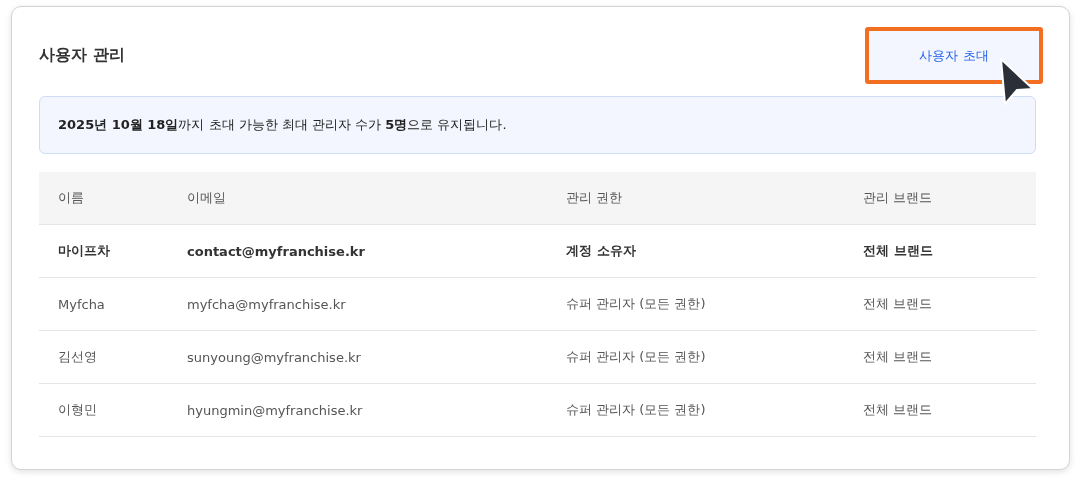 The height and width of the screenshot is (484, 1081). Describe the element at coordinates (357, 251) in the screenshot. I see `table-cell: contact@myfranchise.kr` at that location.